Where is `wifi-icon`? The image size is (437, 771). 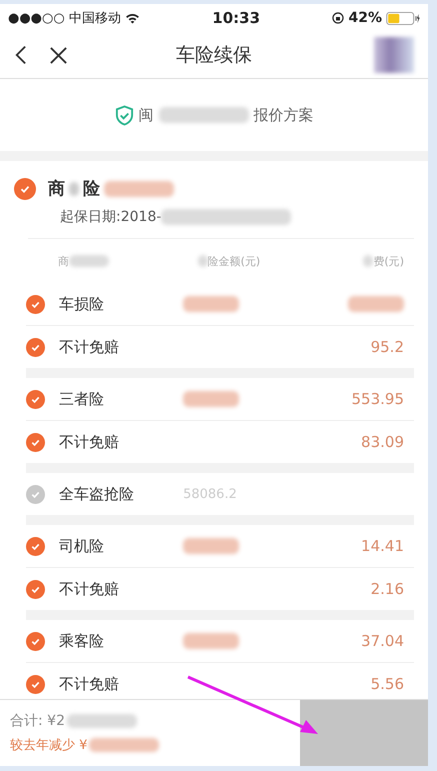
wifi-icon is located at coordinates (132, 18).